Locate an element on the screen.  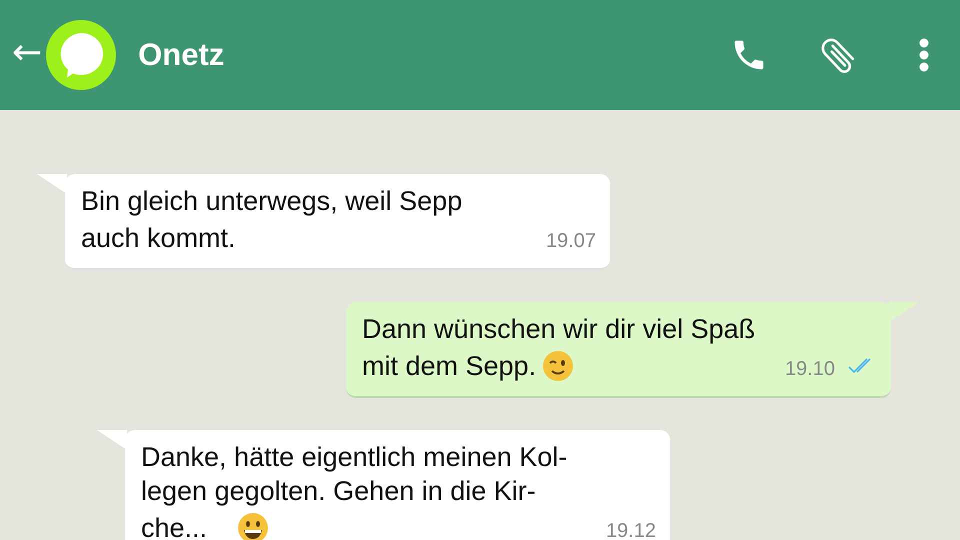
message-text: mit dem Sepp. is located at coordinates (449, 366).